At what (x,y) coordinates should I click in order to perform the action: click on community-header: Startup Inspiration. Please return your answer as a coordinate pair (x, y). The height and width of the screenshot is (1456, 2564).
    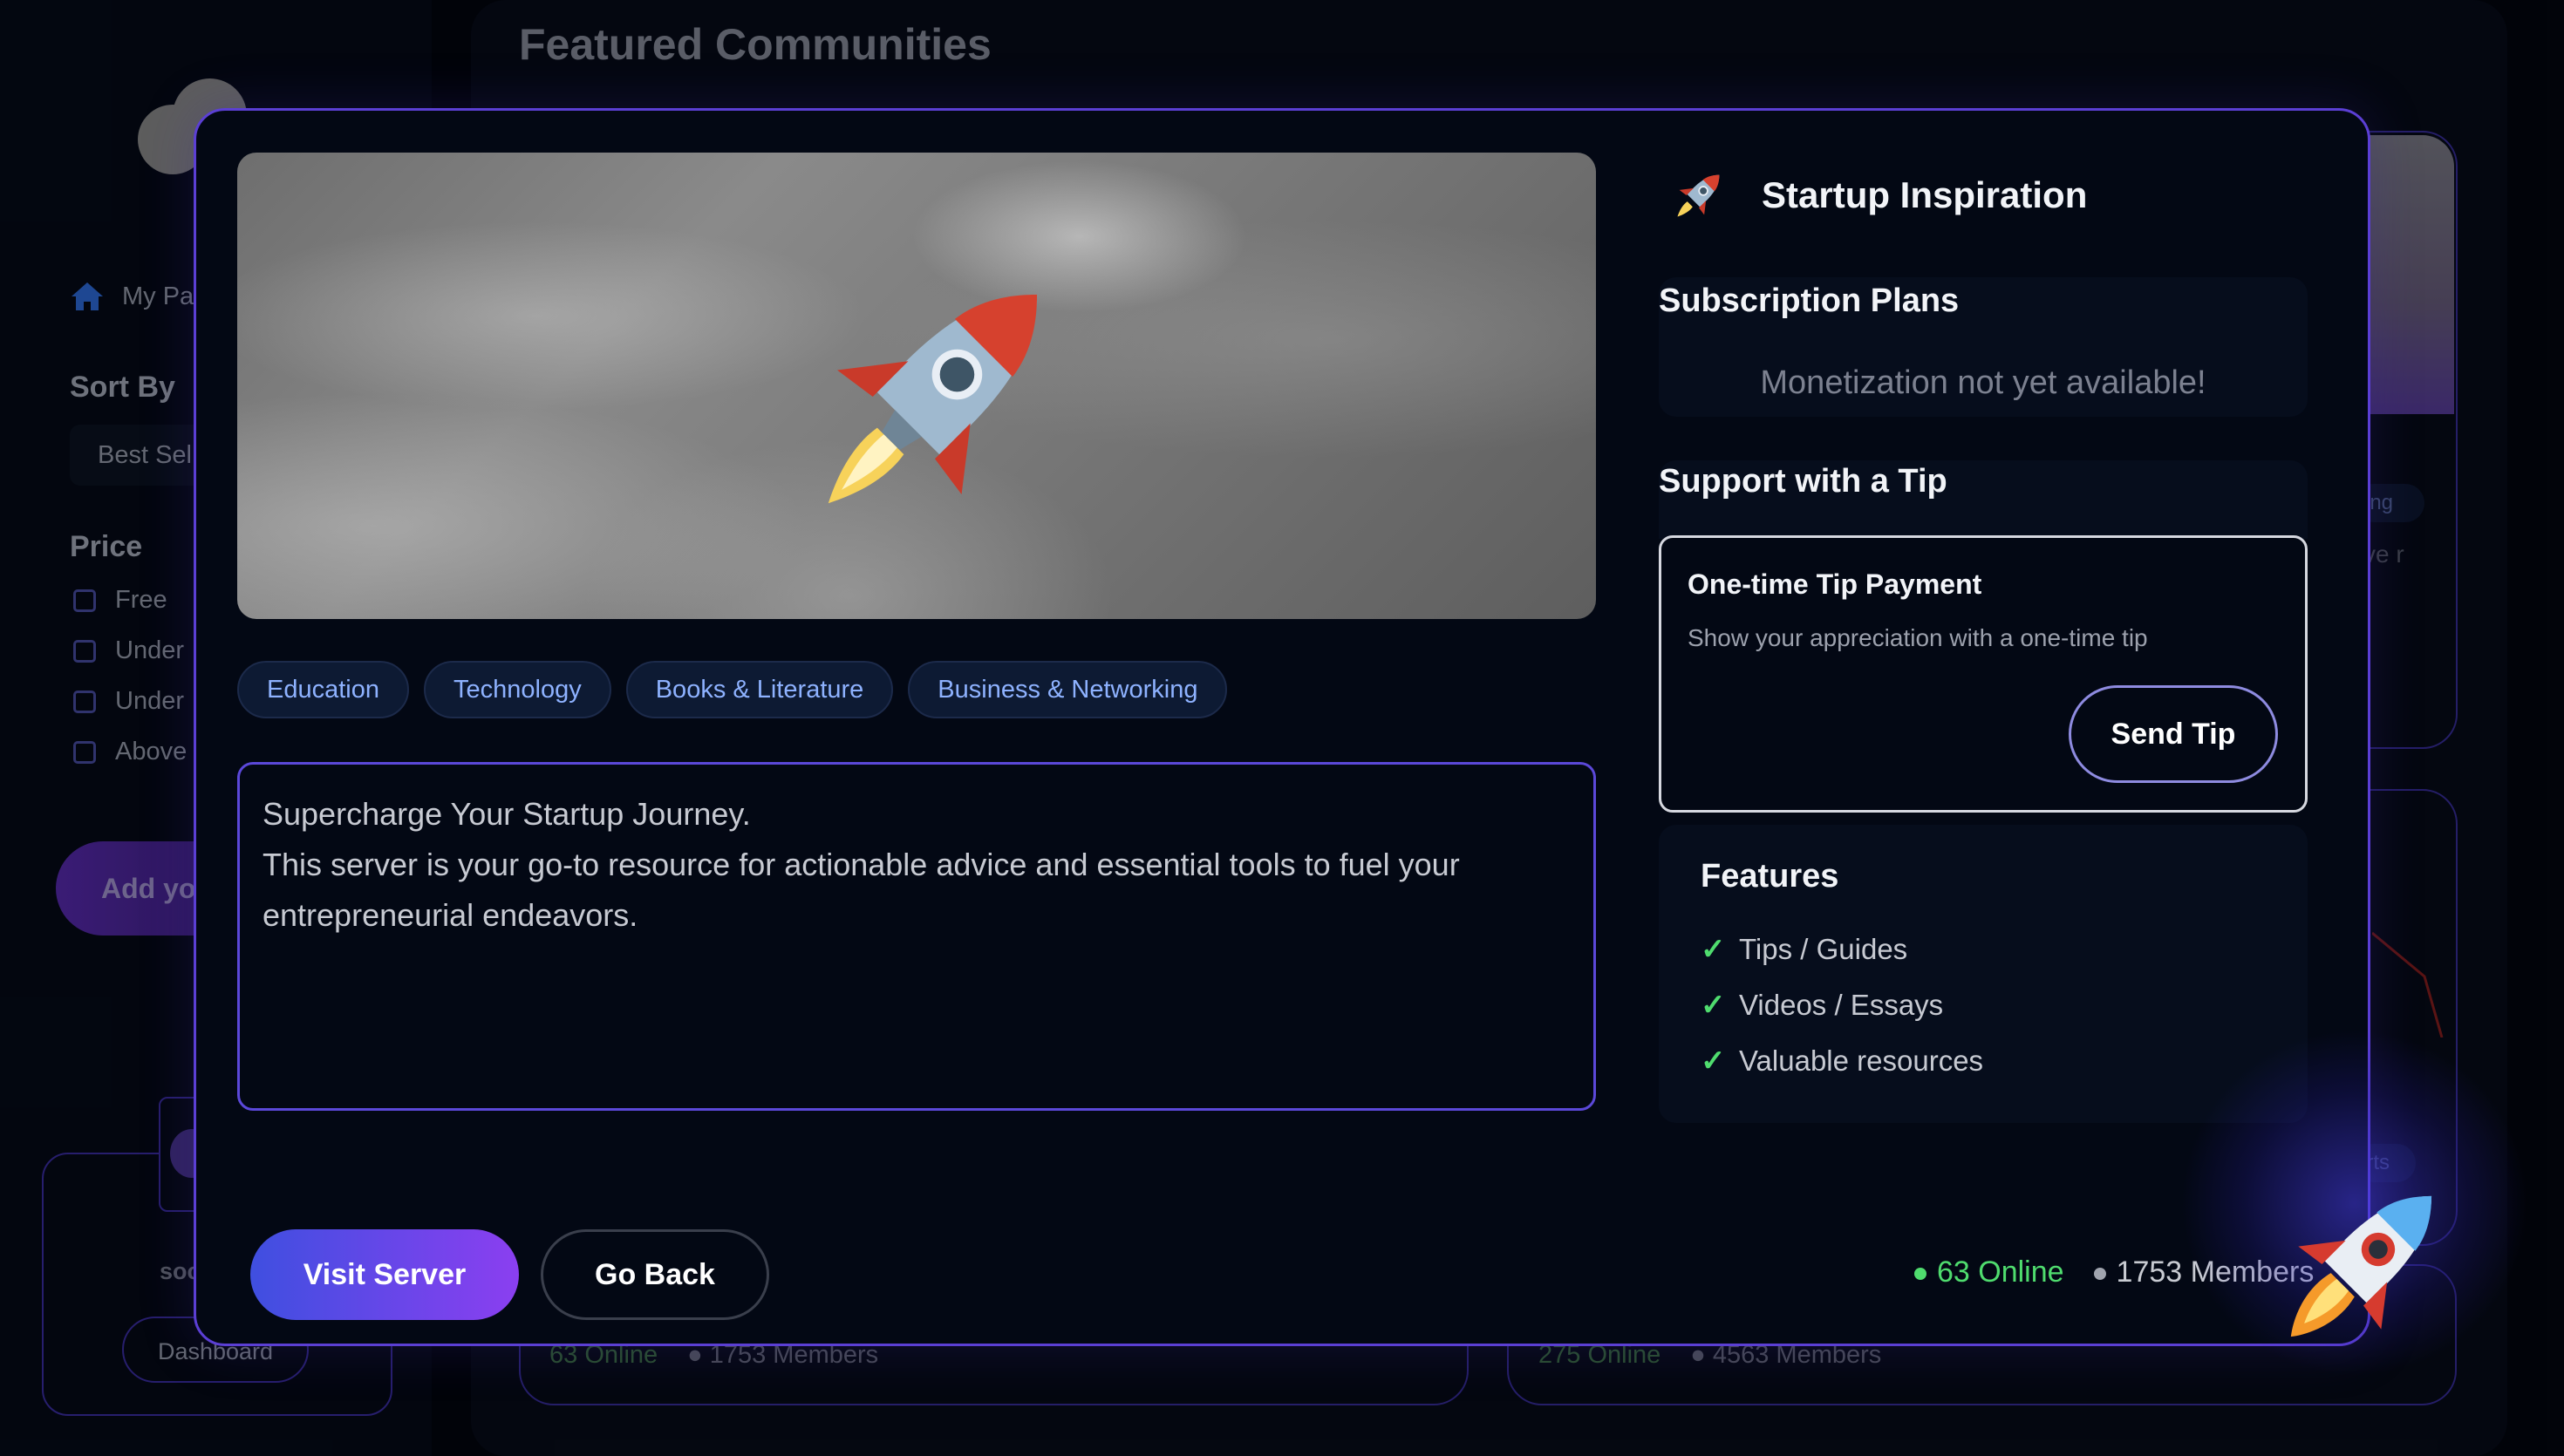
    Looking at the image, I should click on (1877, 195).